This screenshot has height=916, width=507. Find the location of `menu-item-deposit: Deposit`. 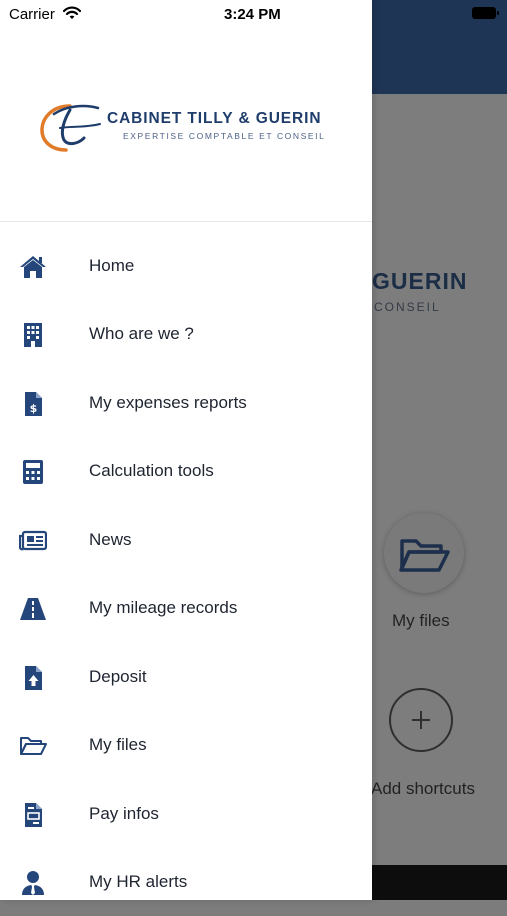

menu-item-deposit: Deposit is located at coordinates (186, 677).